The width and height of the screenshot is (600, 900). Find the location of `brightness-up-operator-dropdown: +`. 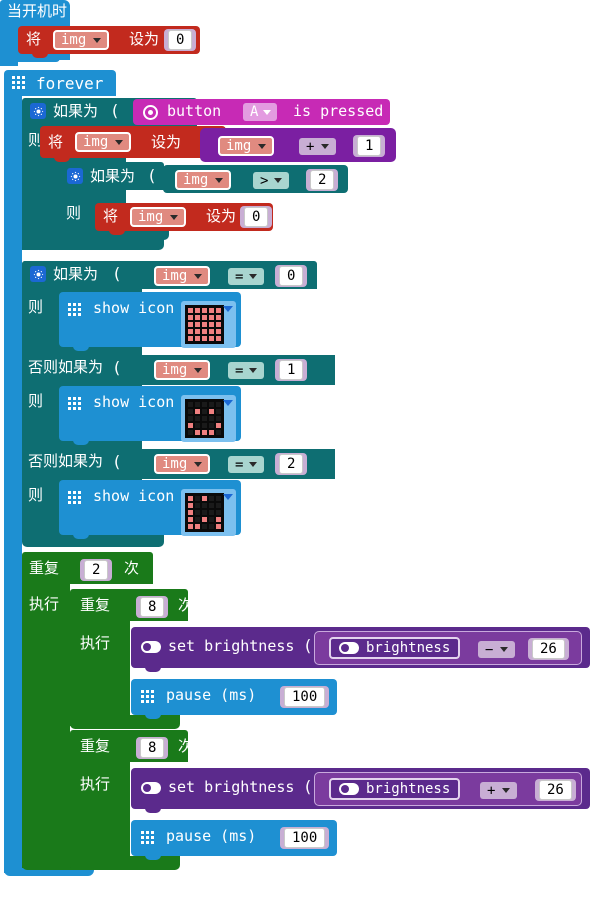

brightness-up-operator-dropdown: + is located at coordinates (499, 790).